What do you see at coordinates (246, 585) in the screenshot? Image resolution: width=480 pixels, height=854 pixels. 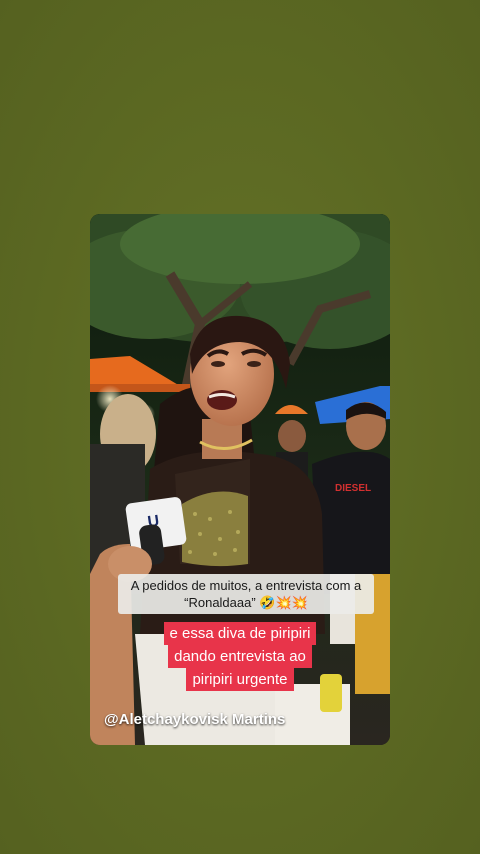 I see `caption-request-line-1: A pedidos de muitos, a entrevista com a` at bounding box center [246, 585].